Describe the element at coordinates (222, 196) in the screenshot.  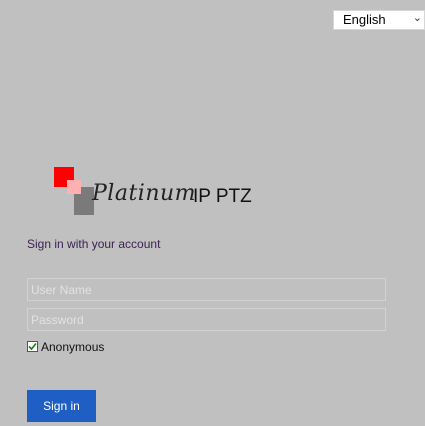
I see `brand-product-name: IP PTZ` at that location.